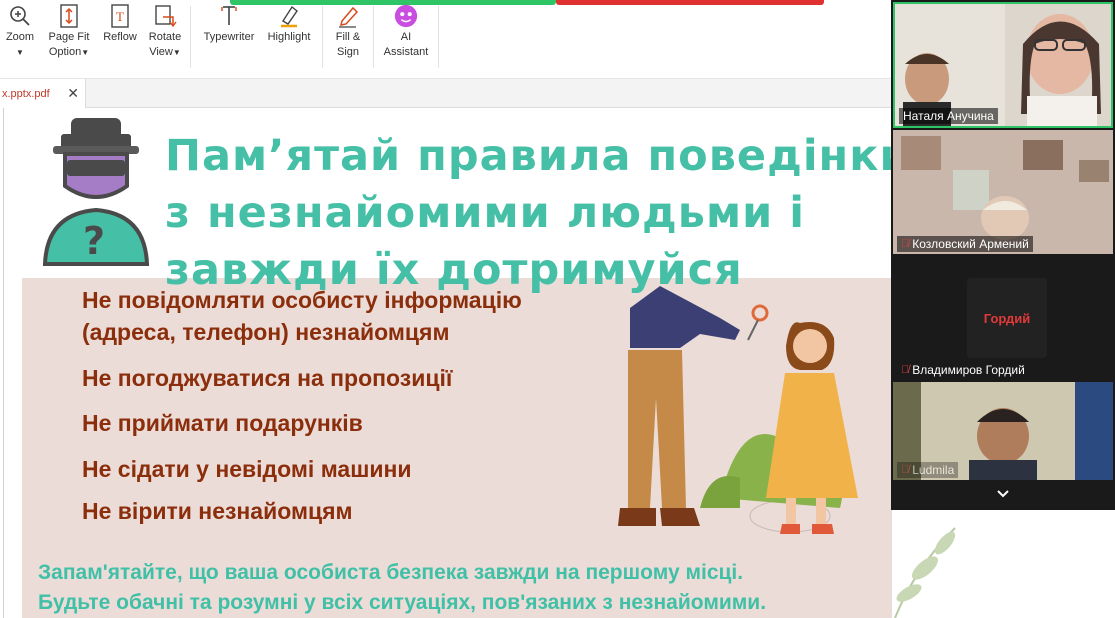 The width and height of the screenshot is (1115, 618). I want to click on typewriter-button: Typewriter, so click(229, 23).